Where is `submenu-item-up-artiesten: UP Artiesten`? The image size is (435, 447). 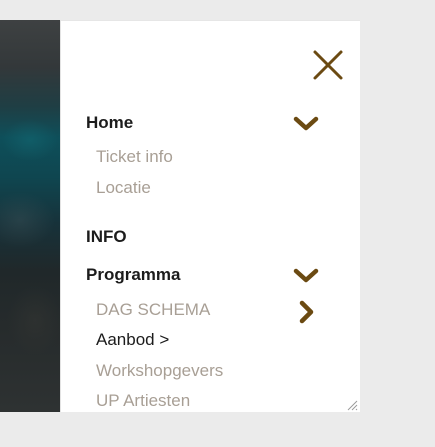 submenu-item-up-artiesten: UP Artiesten is located at coordinates (143, 401).